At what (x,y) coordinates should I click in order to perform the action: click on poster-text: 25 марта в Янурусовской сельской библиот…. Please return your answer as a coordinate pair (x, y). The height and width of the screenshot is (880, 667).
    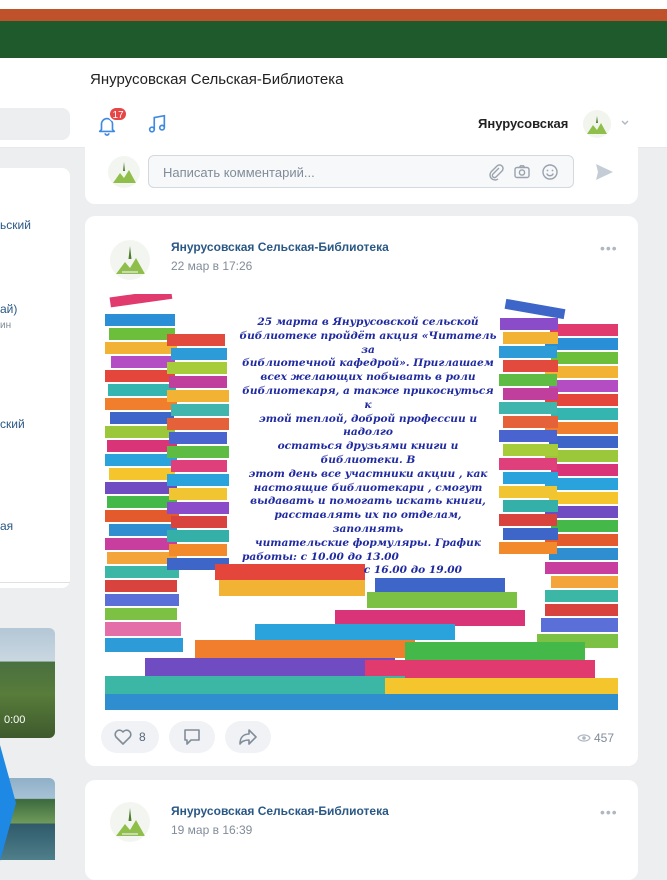
    Looking at the image, I should click on (368, 447).